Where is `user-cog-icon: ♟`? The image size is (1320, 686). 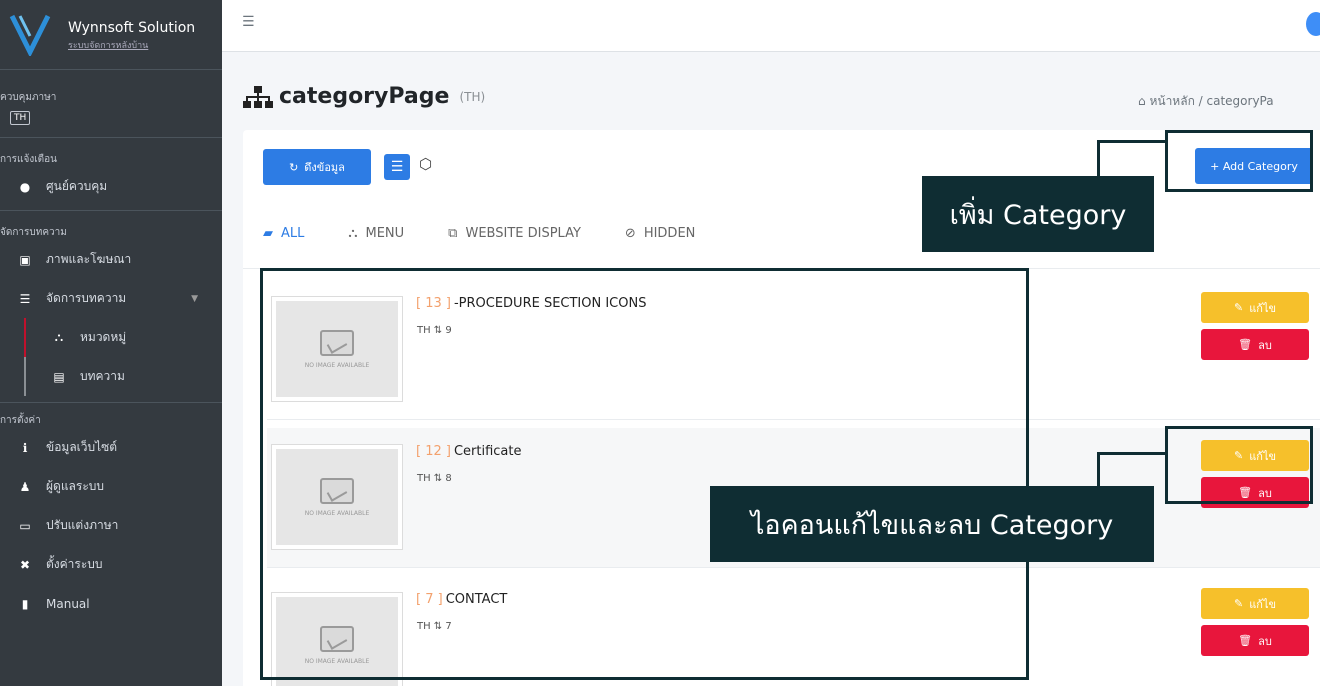
user-cog-icon: ♟ is located at coordinates (25, 486).